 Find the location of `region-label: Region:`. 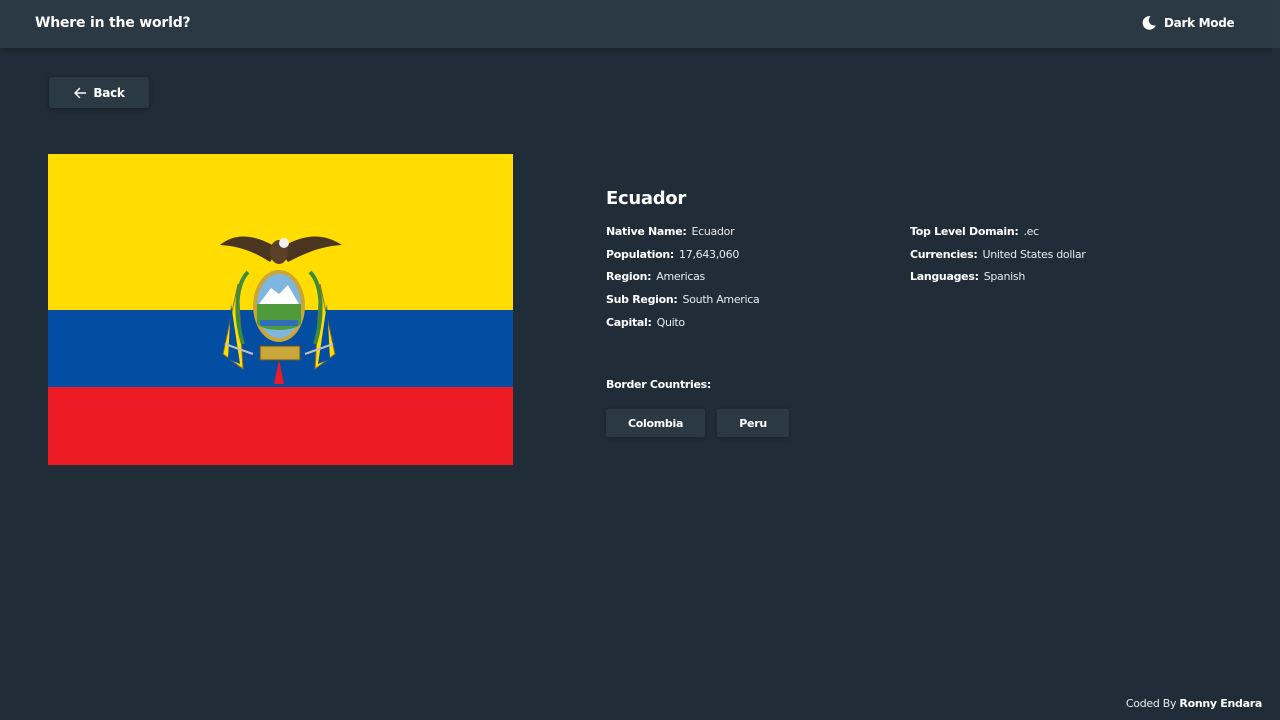

region-label: Region: is located at coordinates (629, 277).